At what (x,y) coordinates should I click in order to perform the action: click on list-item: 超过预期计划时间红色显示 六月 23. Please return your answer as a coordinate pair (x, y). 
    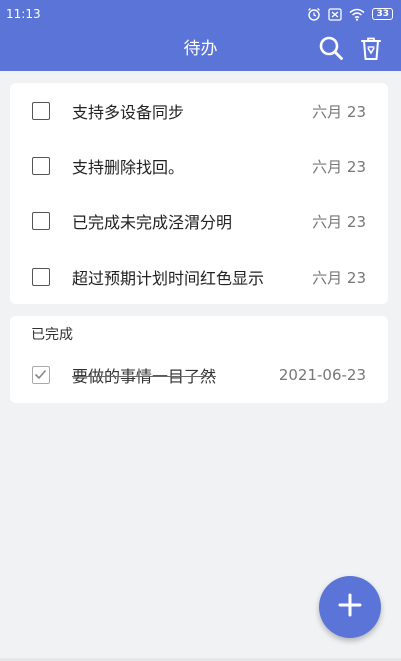
    Looking at the image, I should click on (199, 277).